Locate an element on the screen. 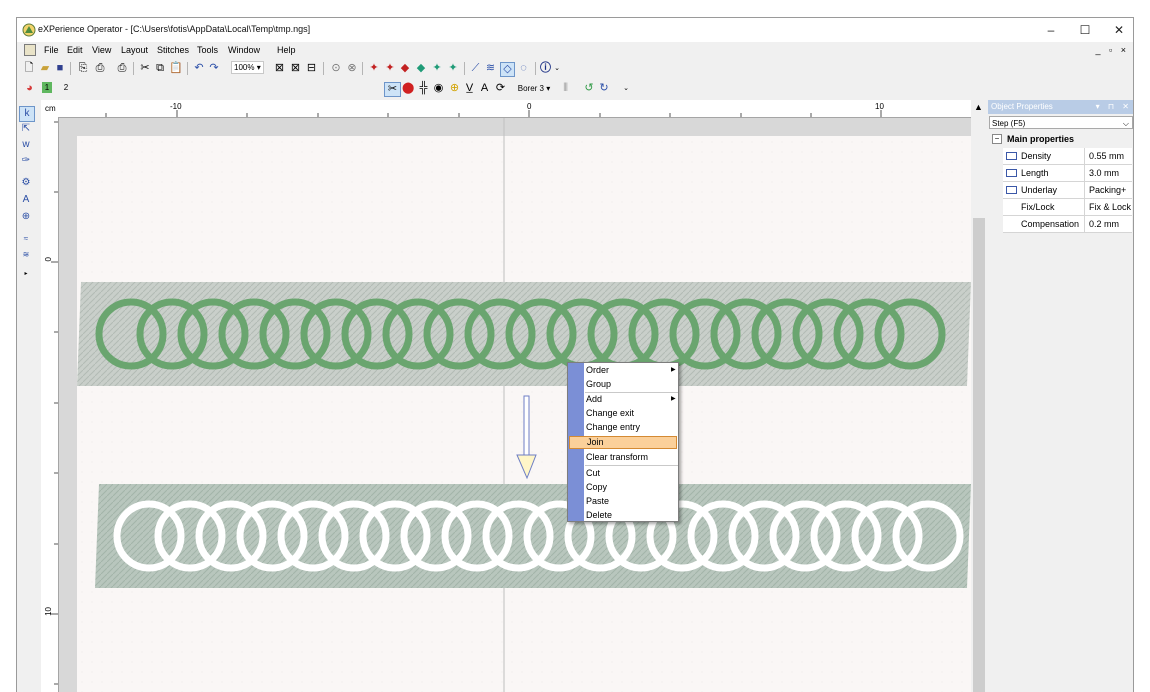 This screenshot has width=1150, height=692. first-stitch-icon: ✦ is located at coordinates (374, 68).